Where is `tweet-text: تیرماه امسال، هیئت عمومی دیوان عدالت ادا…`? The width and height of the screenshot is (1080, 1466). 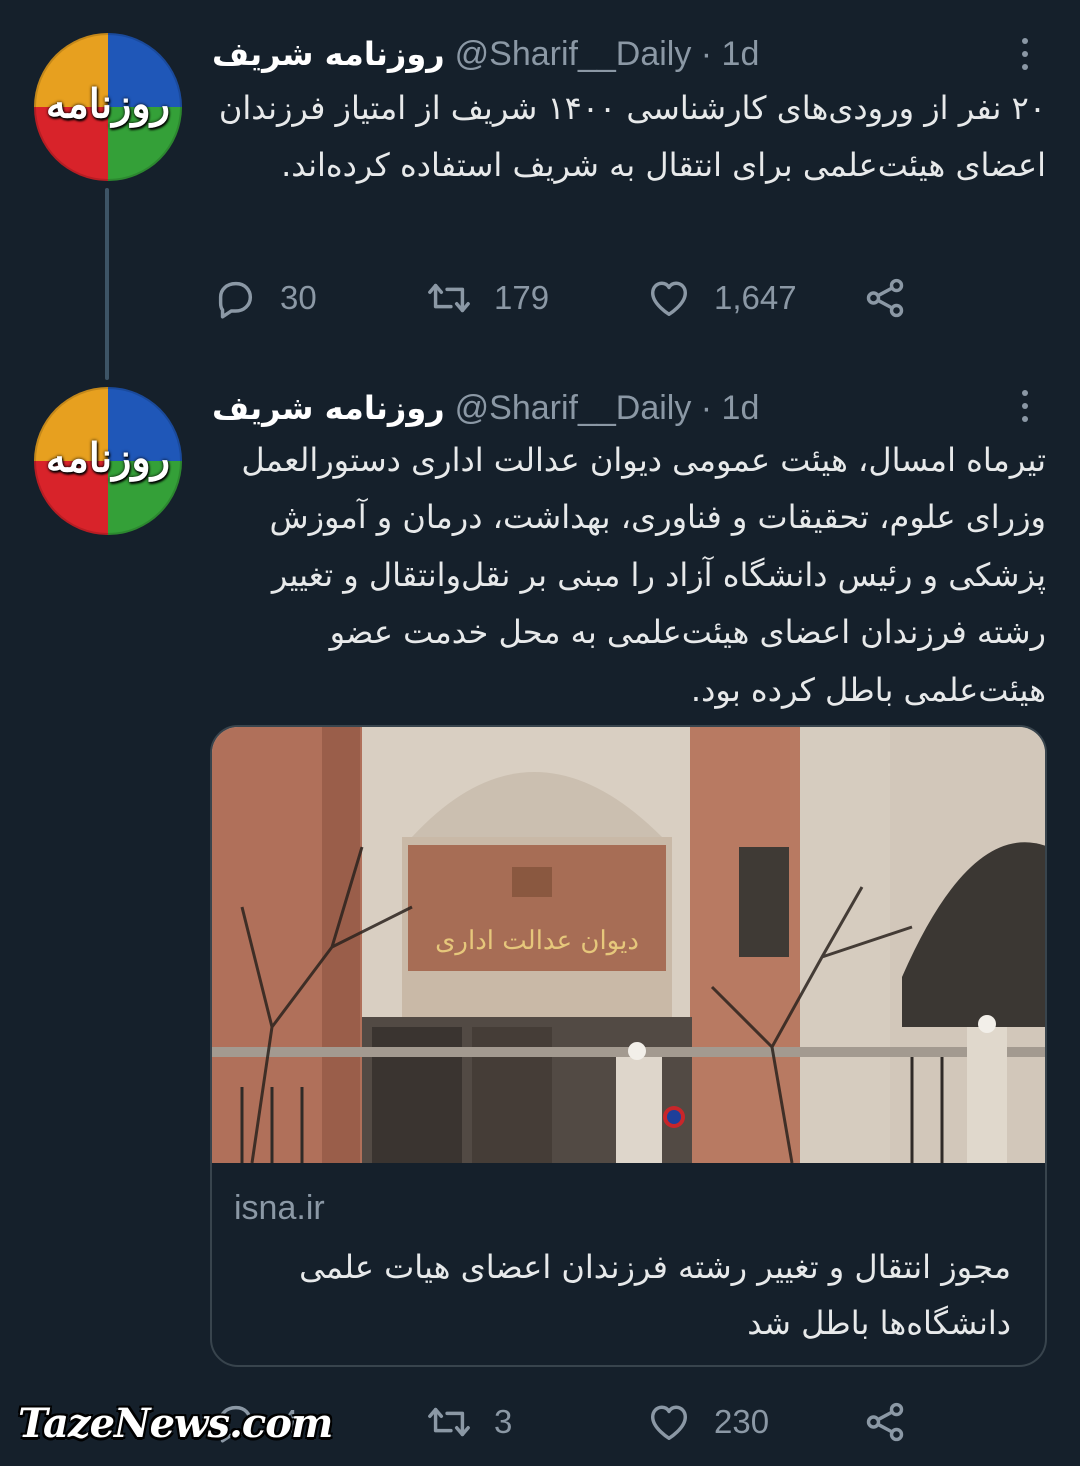 tweet-text: تیرماه امسال، هیئت عمومی دیوان عدالت ادا… is located at coordinates (643, 575).